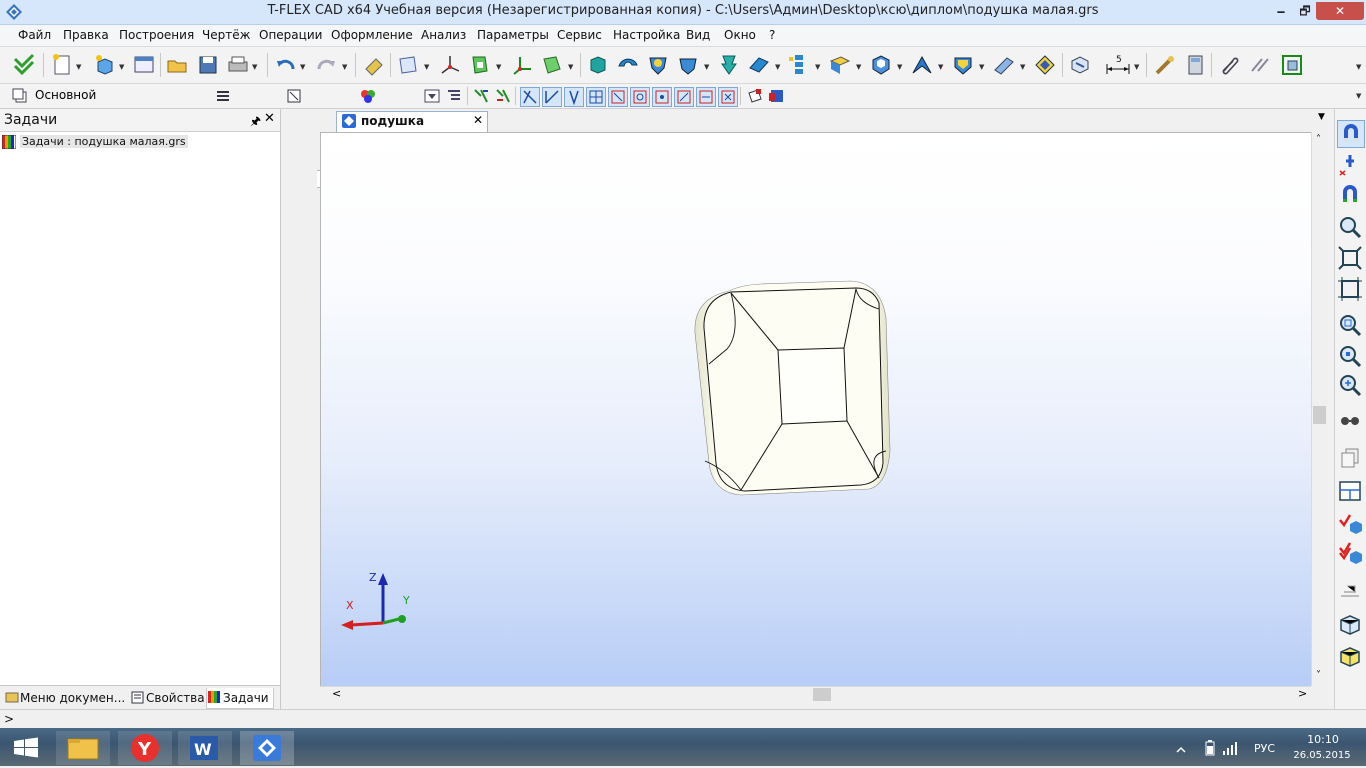 The height and width of the screenshot is (768, 1366). Describe the element at coordinates (9, 719) in the screenshot. I see `command-prompt: >` at that location.